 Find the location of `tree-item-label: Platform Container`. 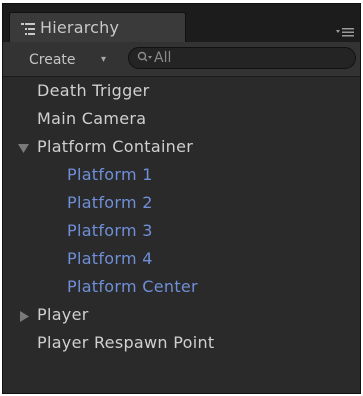

tree-item-label: Platform Container is located at coordinates (115, 146).